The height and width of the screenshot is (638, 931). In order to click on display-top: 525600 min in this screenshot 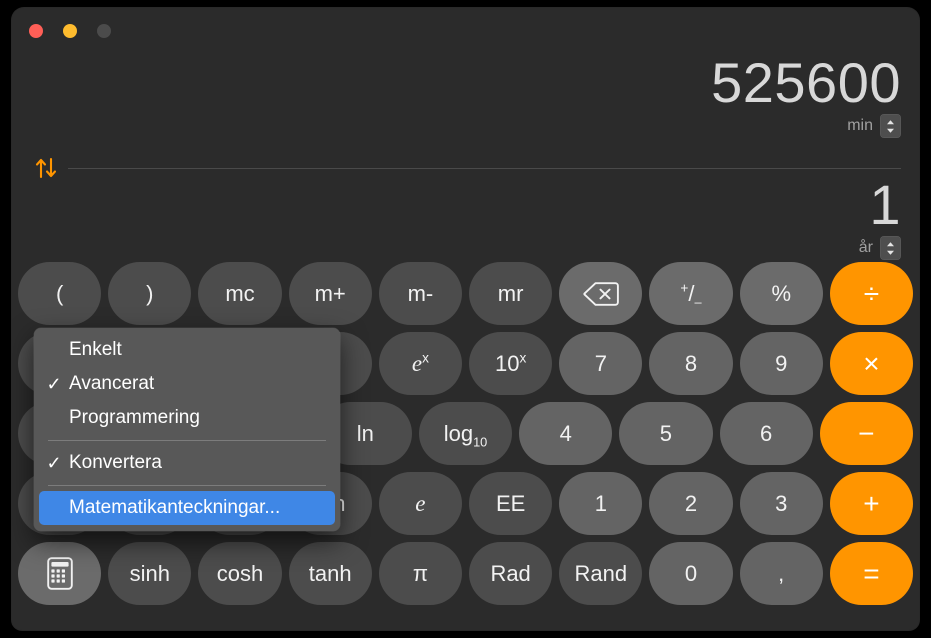, I will do `click(806, 96)`.